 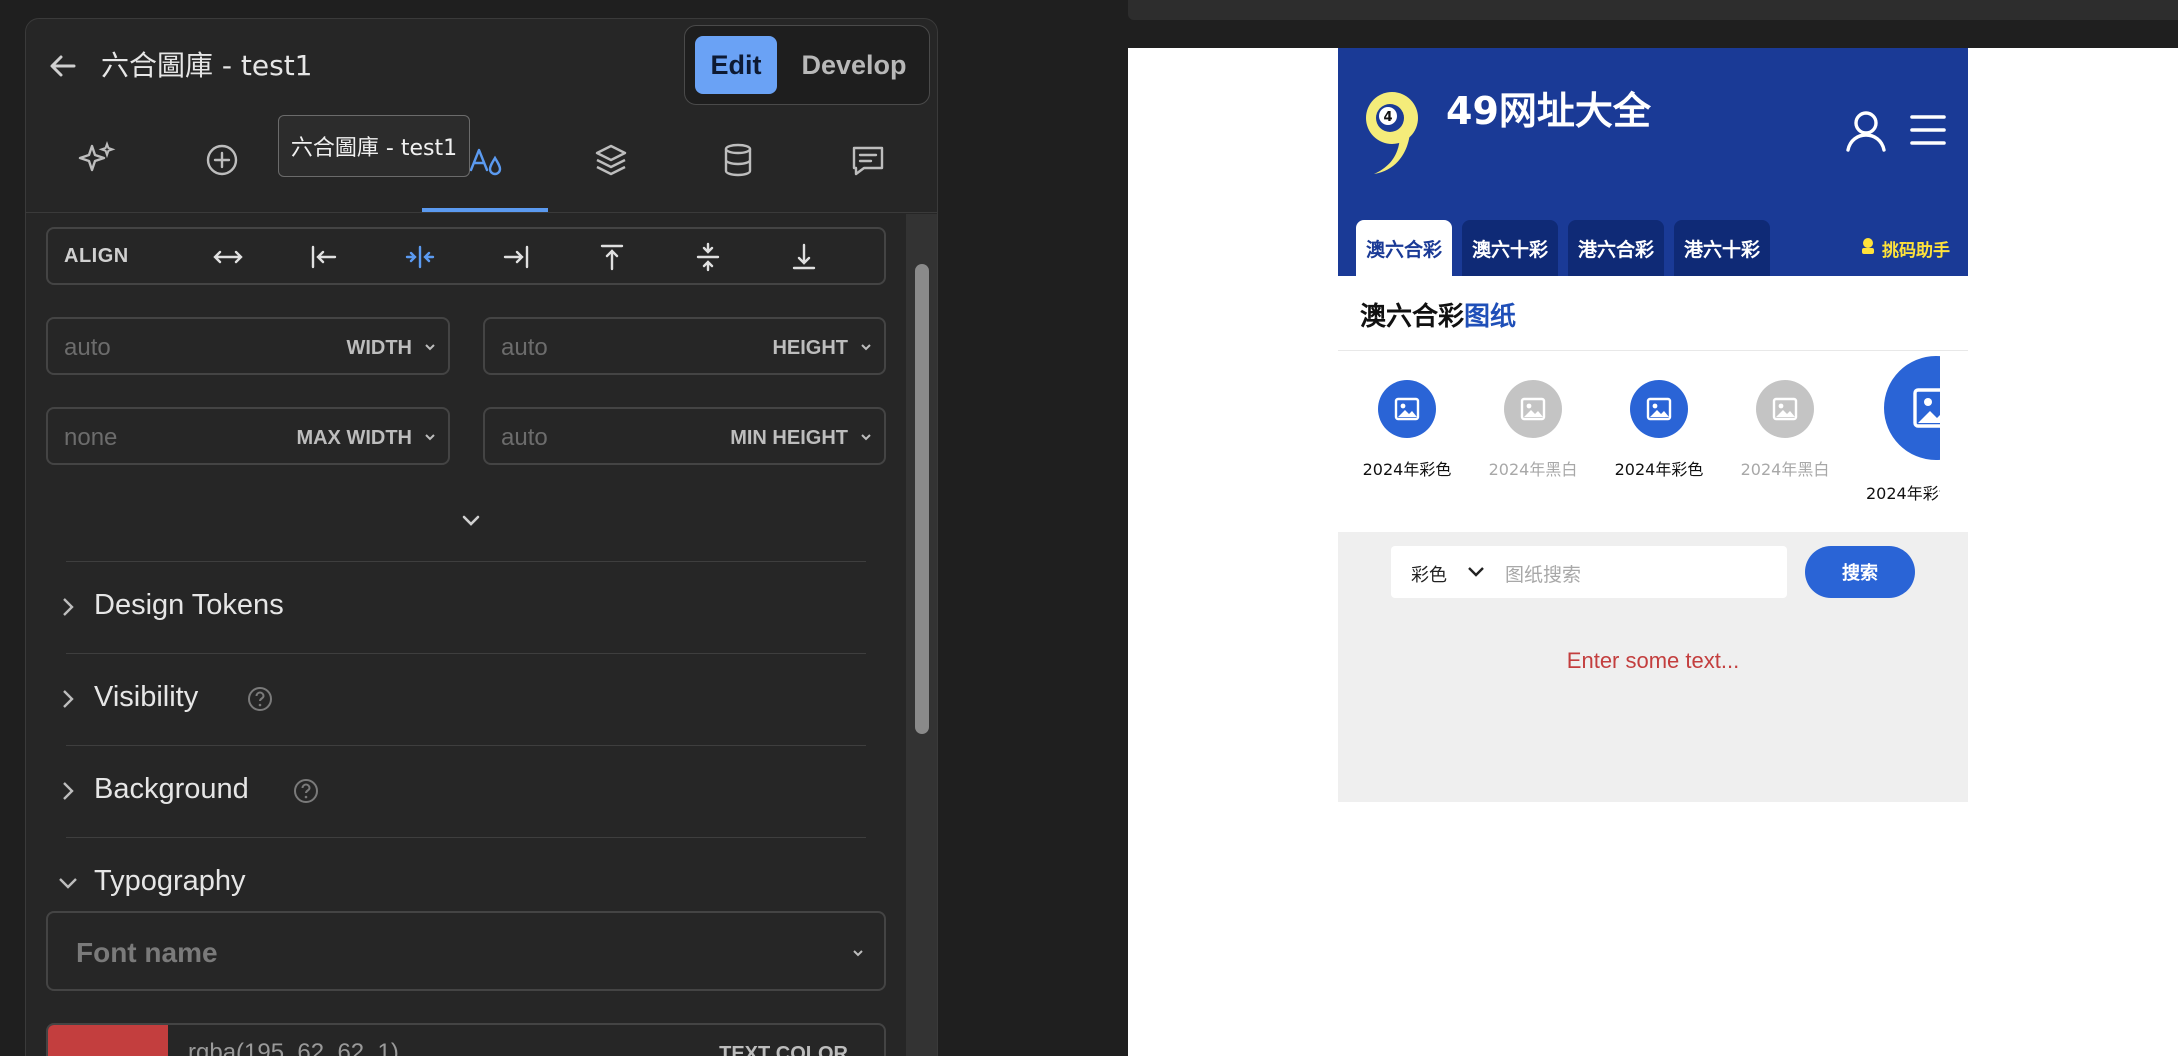 I want to click on site-title: 49网址大全, so click(x=1548, y=111).